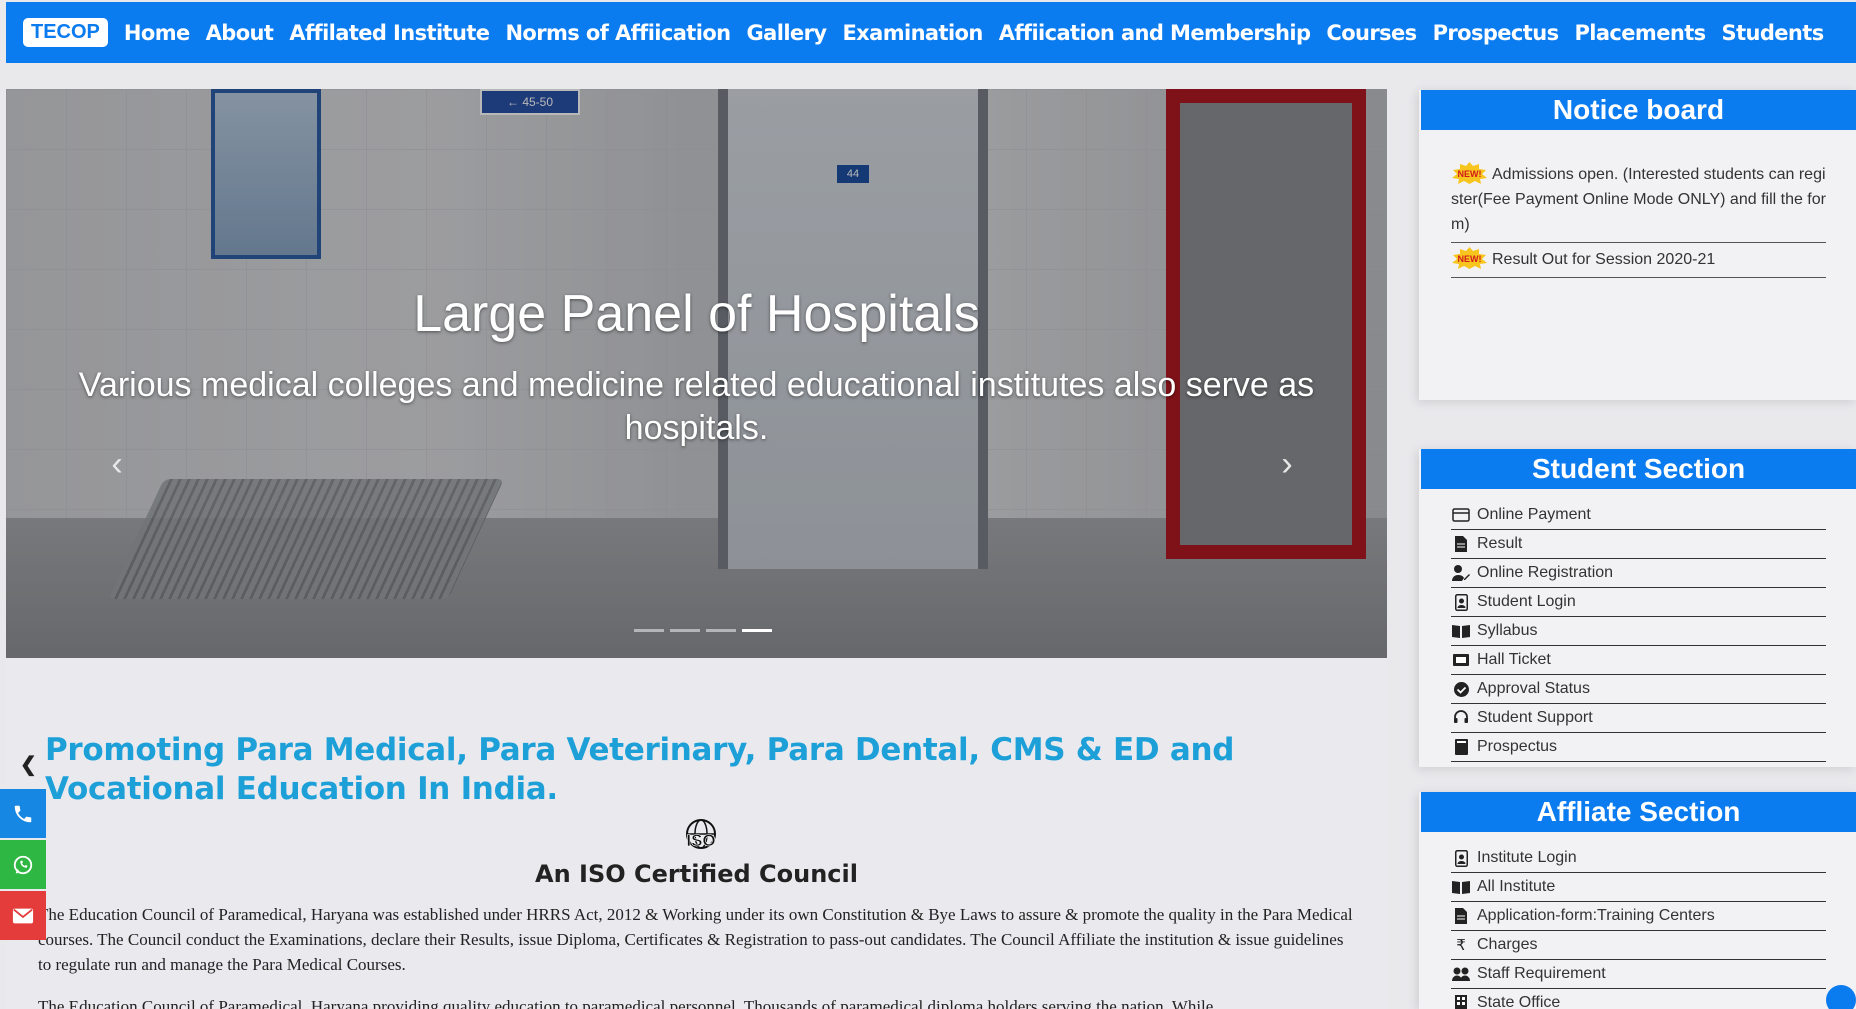 This screenshot has height=1009, width=1856. What do you see at coordinates (1155, 33) in the screenshot?
I see `nav-membership: Affiication and Membership` at bounding box center [1155, 33].